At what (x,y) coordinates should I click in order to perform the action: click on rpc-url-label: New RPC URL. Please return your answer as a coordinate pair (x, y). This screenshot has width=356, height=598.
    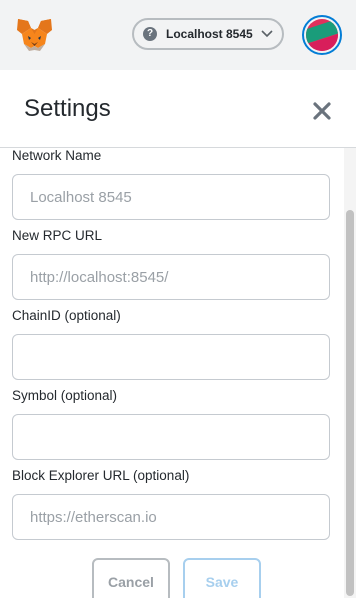
    Looking at the image, I should click on (57, 235).